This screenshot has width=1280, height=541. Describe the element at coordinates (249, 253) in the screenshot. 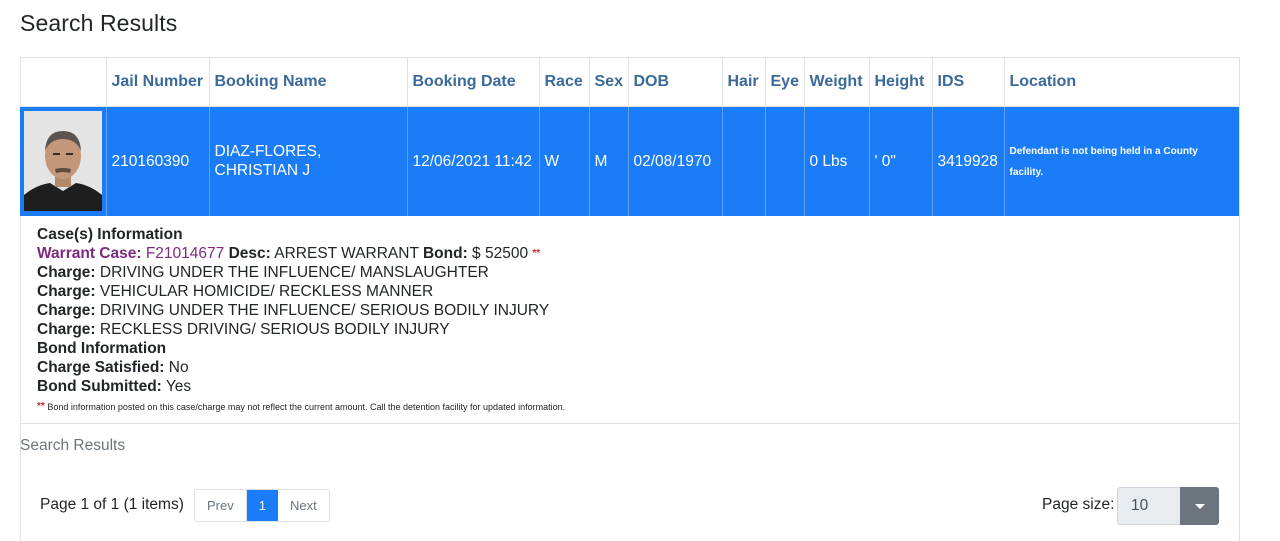

I see `desc-label: Desc:` at that location.